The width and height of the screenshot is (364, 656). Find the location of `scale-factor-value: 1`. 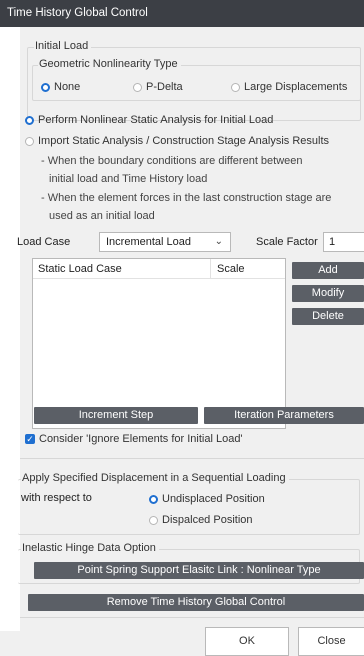

scale-factor-value: 1 is located at coordinates (332, 242).